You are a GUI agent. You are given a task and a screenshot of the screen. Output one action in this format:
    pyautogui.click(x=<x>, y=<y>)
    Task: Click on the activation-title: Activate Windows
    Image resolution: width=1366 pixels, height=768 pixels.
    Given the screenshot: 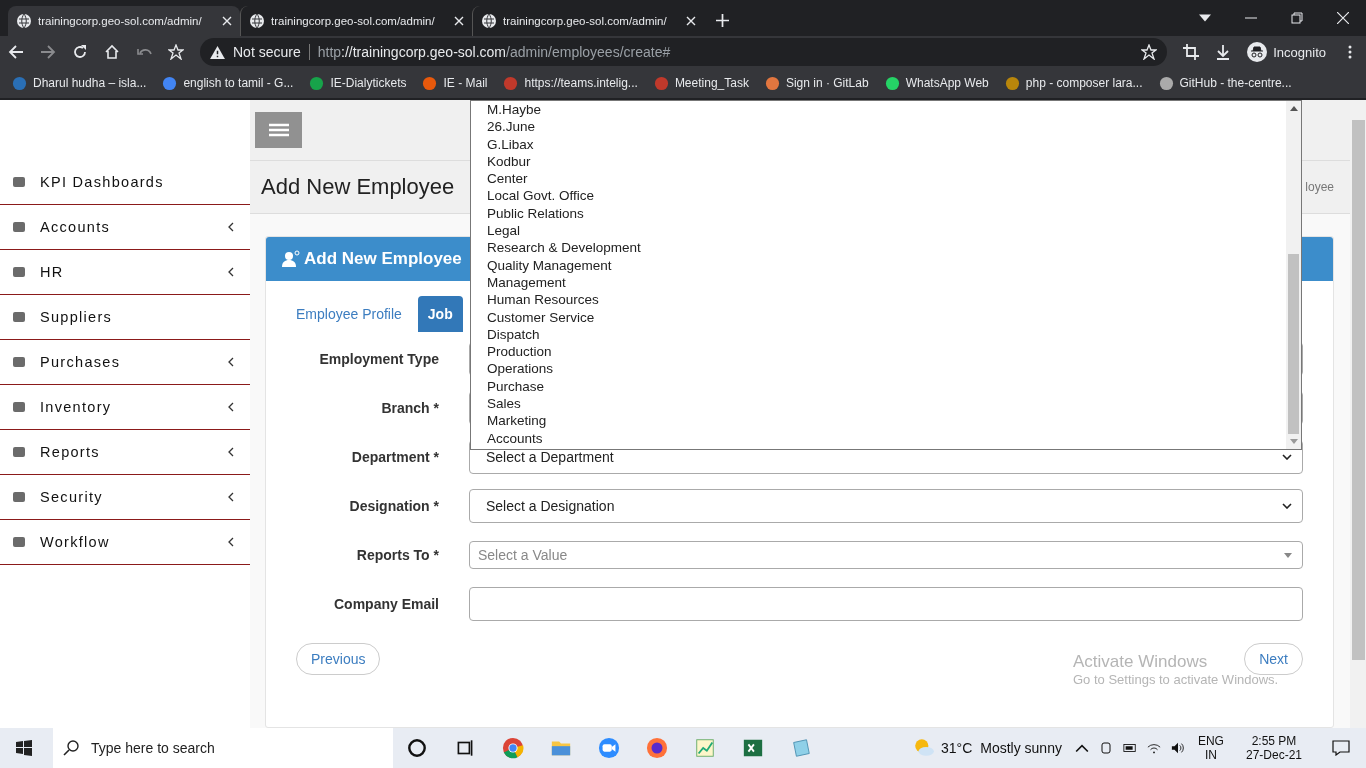 What is the action you would take?
    pyautogui.click(x=1140, y=662)
    